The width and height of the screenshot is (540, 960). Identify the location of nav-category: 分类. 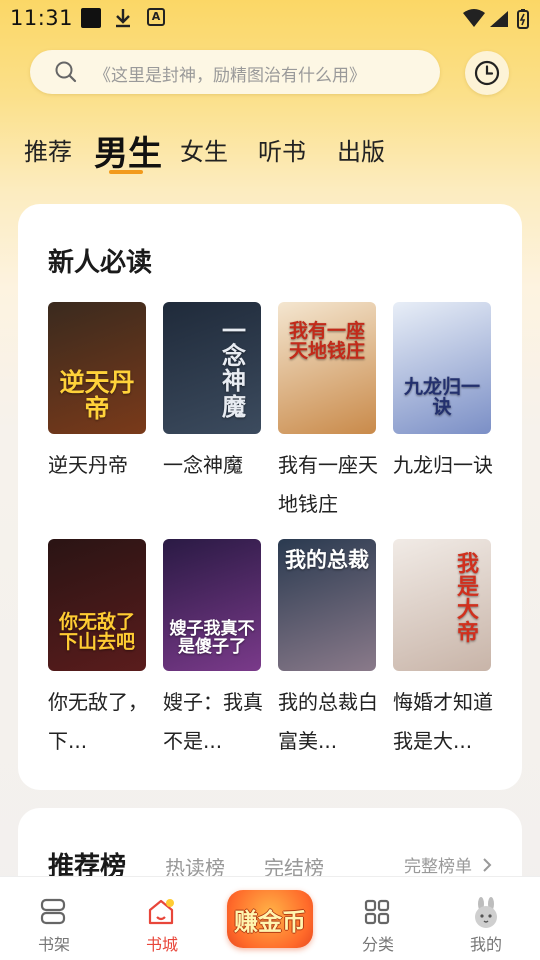
(378, 918).